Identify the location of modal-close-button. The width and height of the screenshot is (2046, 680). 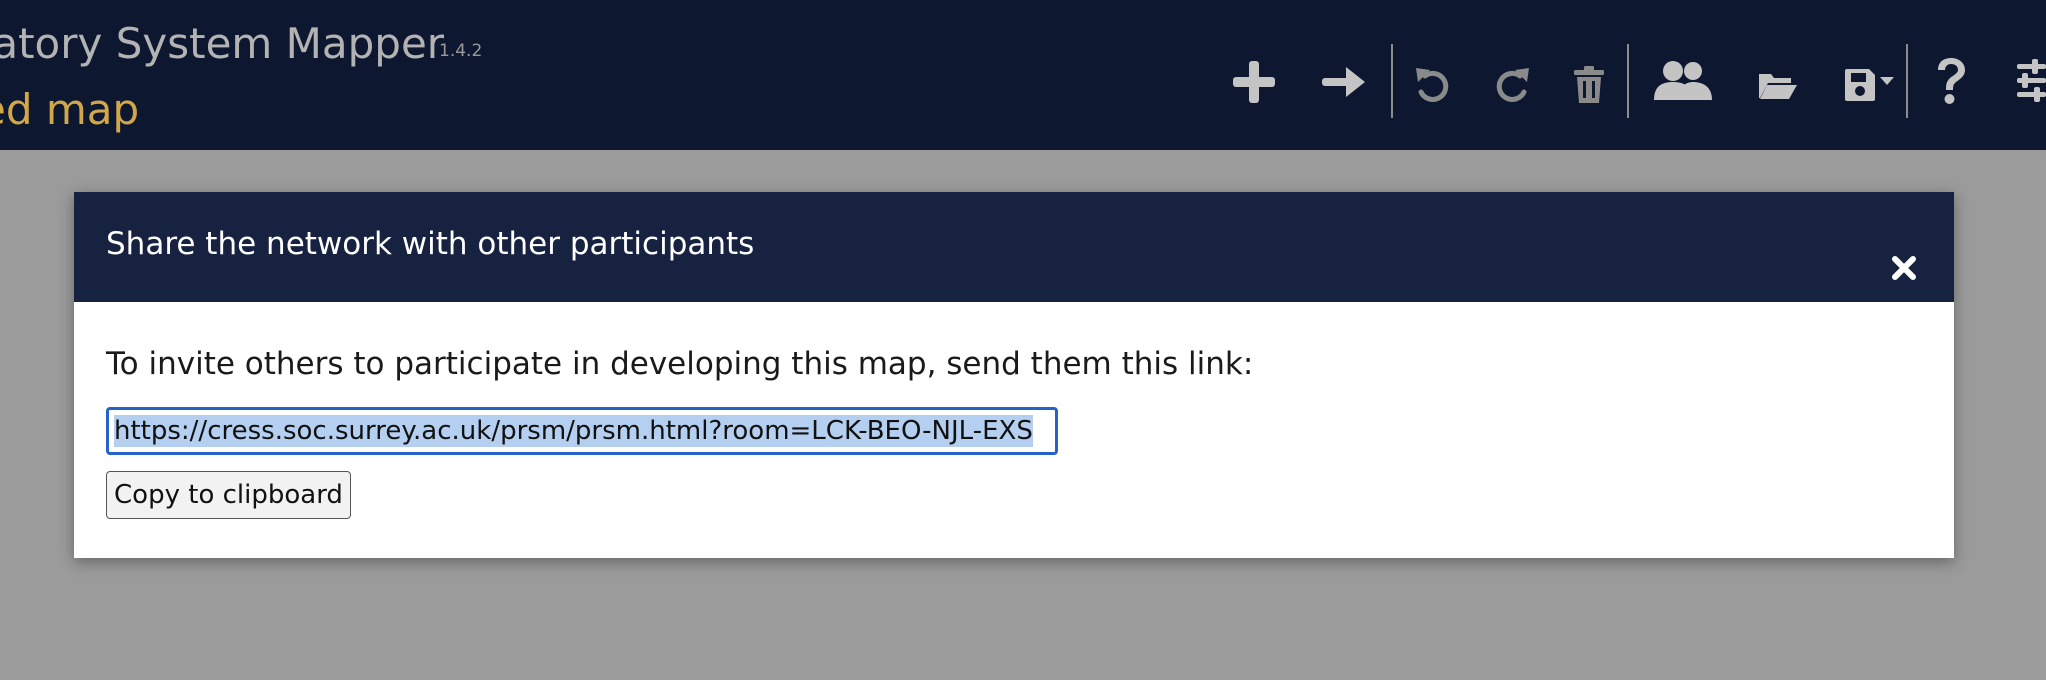
(1904, 268).